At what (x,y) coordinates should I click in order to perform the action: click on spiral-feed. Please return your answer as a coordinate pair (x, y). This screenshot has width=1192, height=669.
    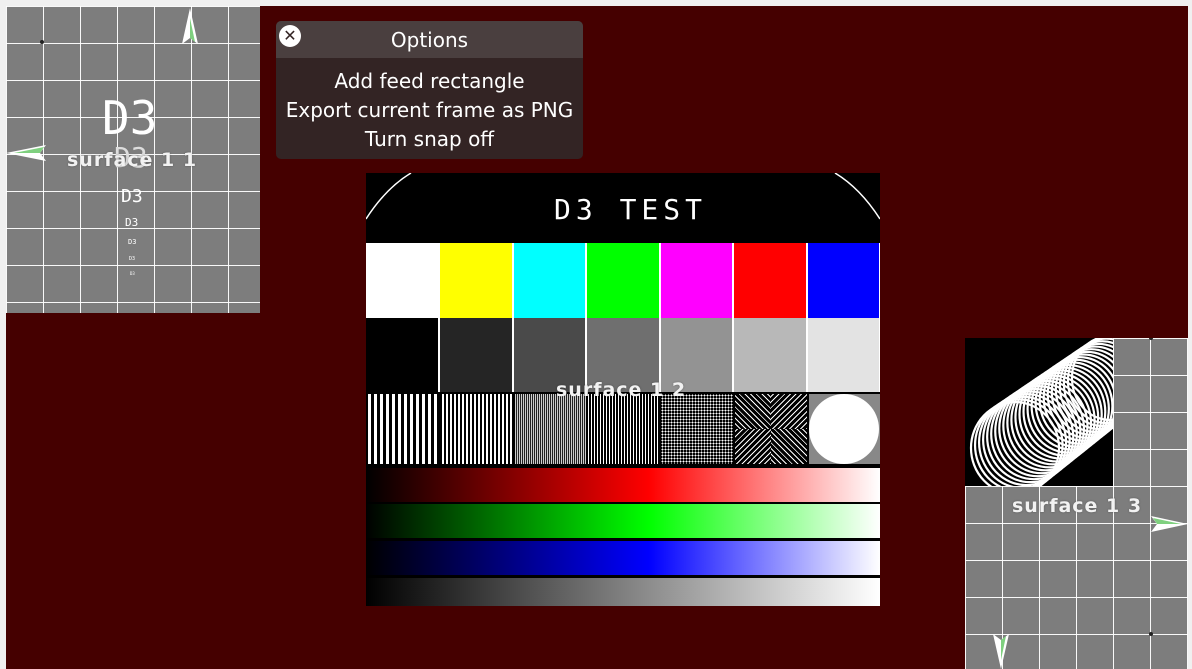
    Looking at the image, I should click on (1039, 412).